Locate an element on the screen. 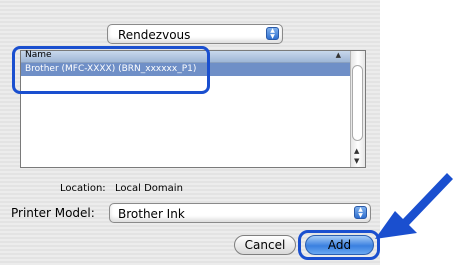 The image size is (455, 265). browse-method-value: Rendezvous is located at coordinates (154, 35).